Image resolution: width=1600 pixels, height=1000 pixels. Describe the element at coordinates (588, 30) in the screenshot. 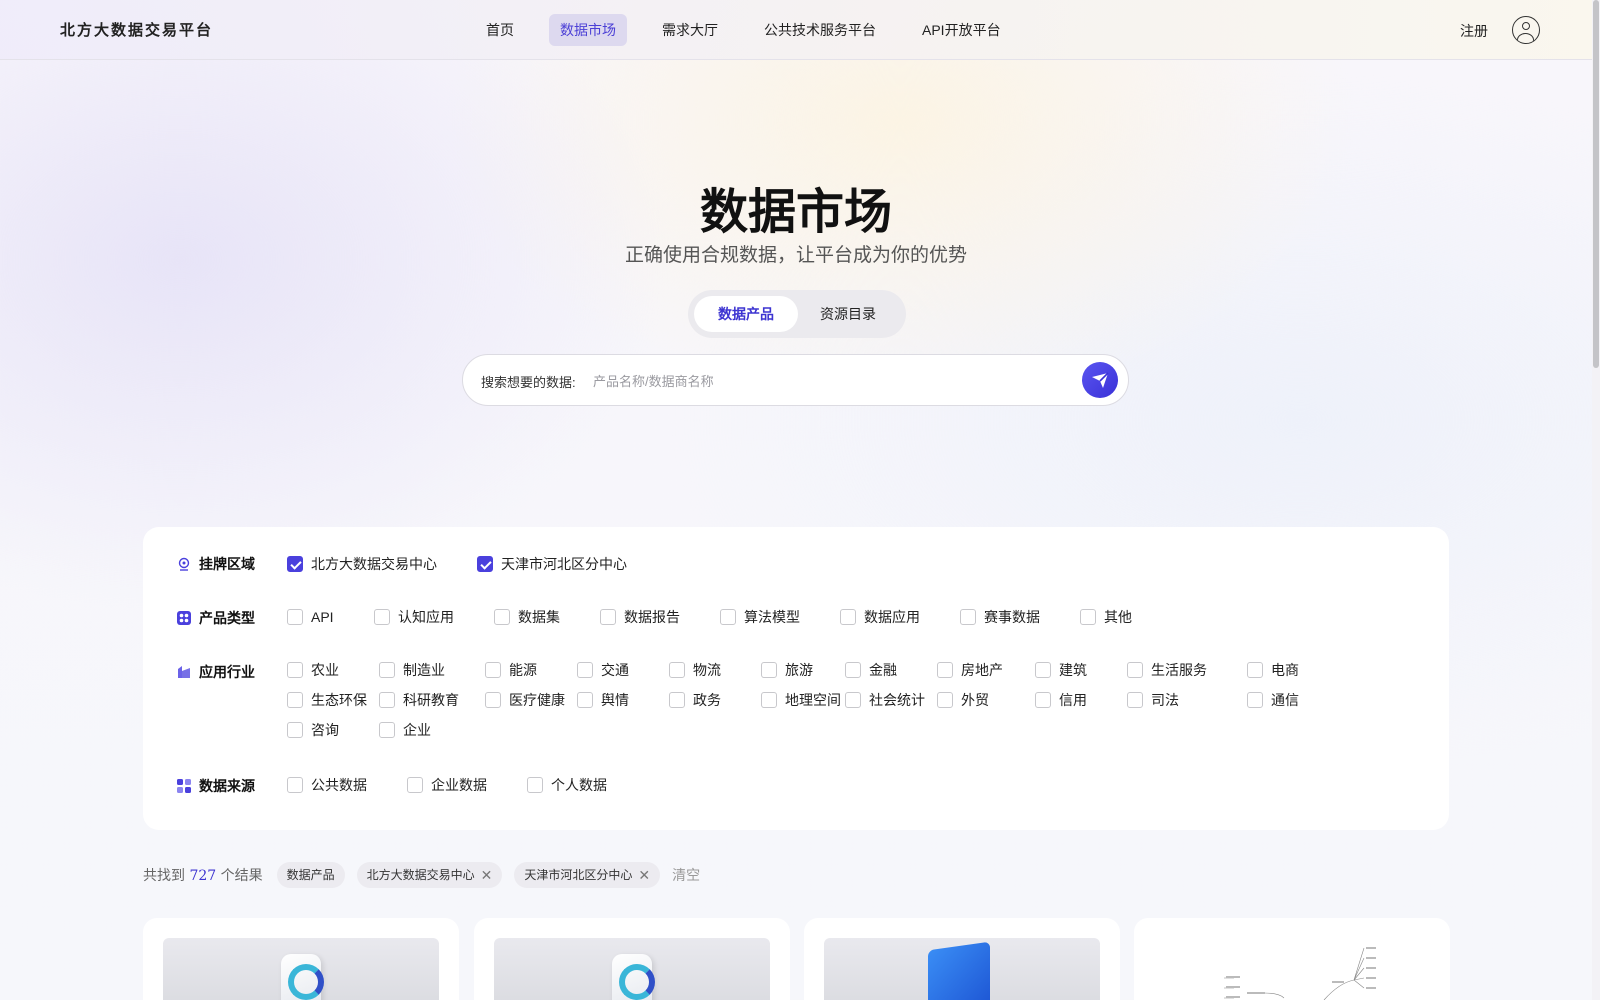

I see `nav-data-market: 数据市场` at that location.